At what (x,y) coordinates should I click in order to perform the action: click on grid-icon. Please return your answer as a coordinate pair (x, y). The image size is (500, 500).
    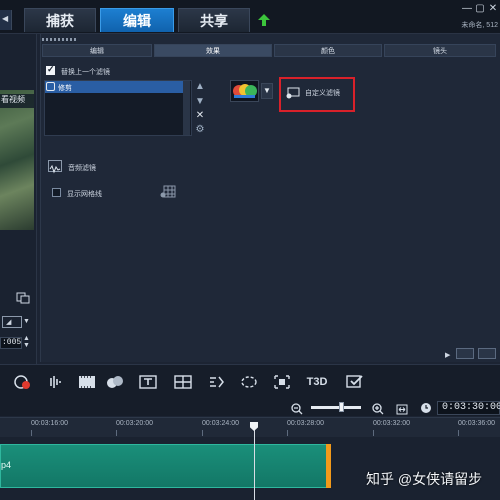
    Looking at the image, I should click on (183, 382).